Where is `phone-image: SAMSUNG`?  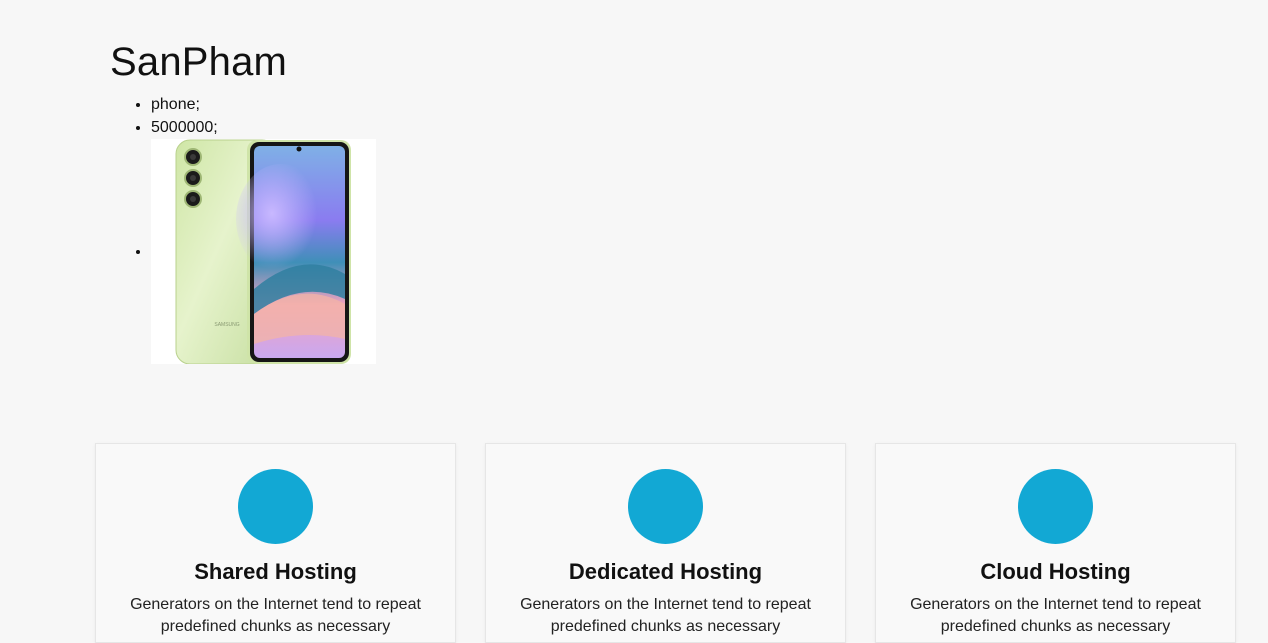
phone-image: SAMSUNG is located at coordinates (263, 251).